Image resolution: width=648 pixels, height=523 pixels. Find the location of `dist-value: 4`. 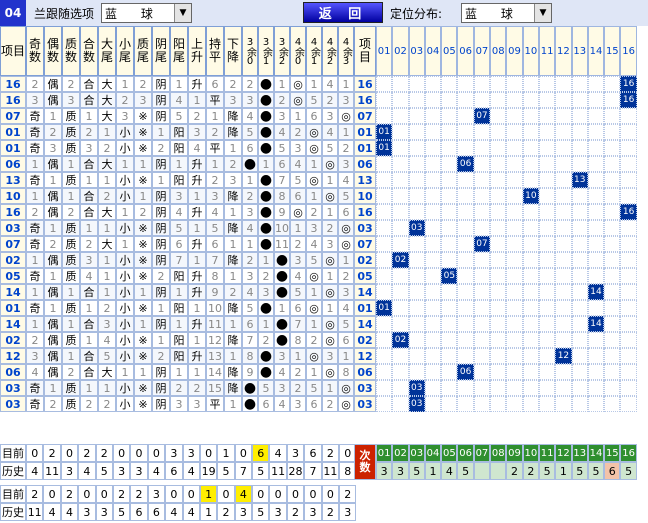

dist-value: 4 is located at coordinates (449, 471).